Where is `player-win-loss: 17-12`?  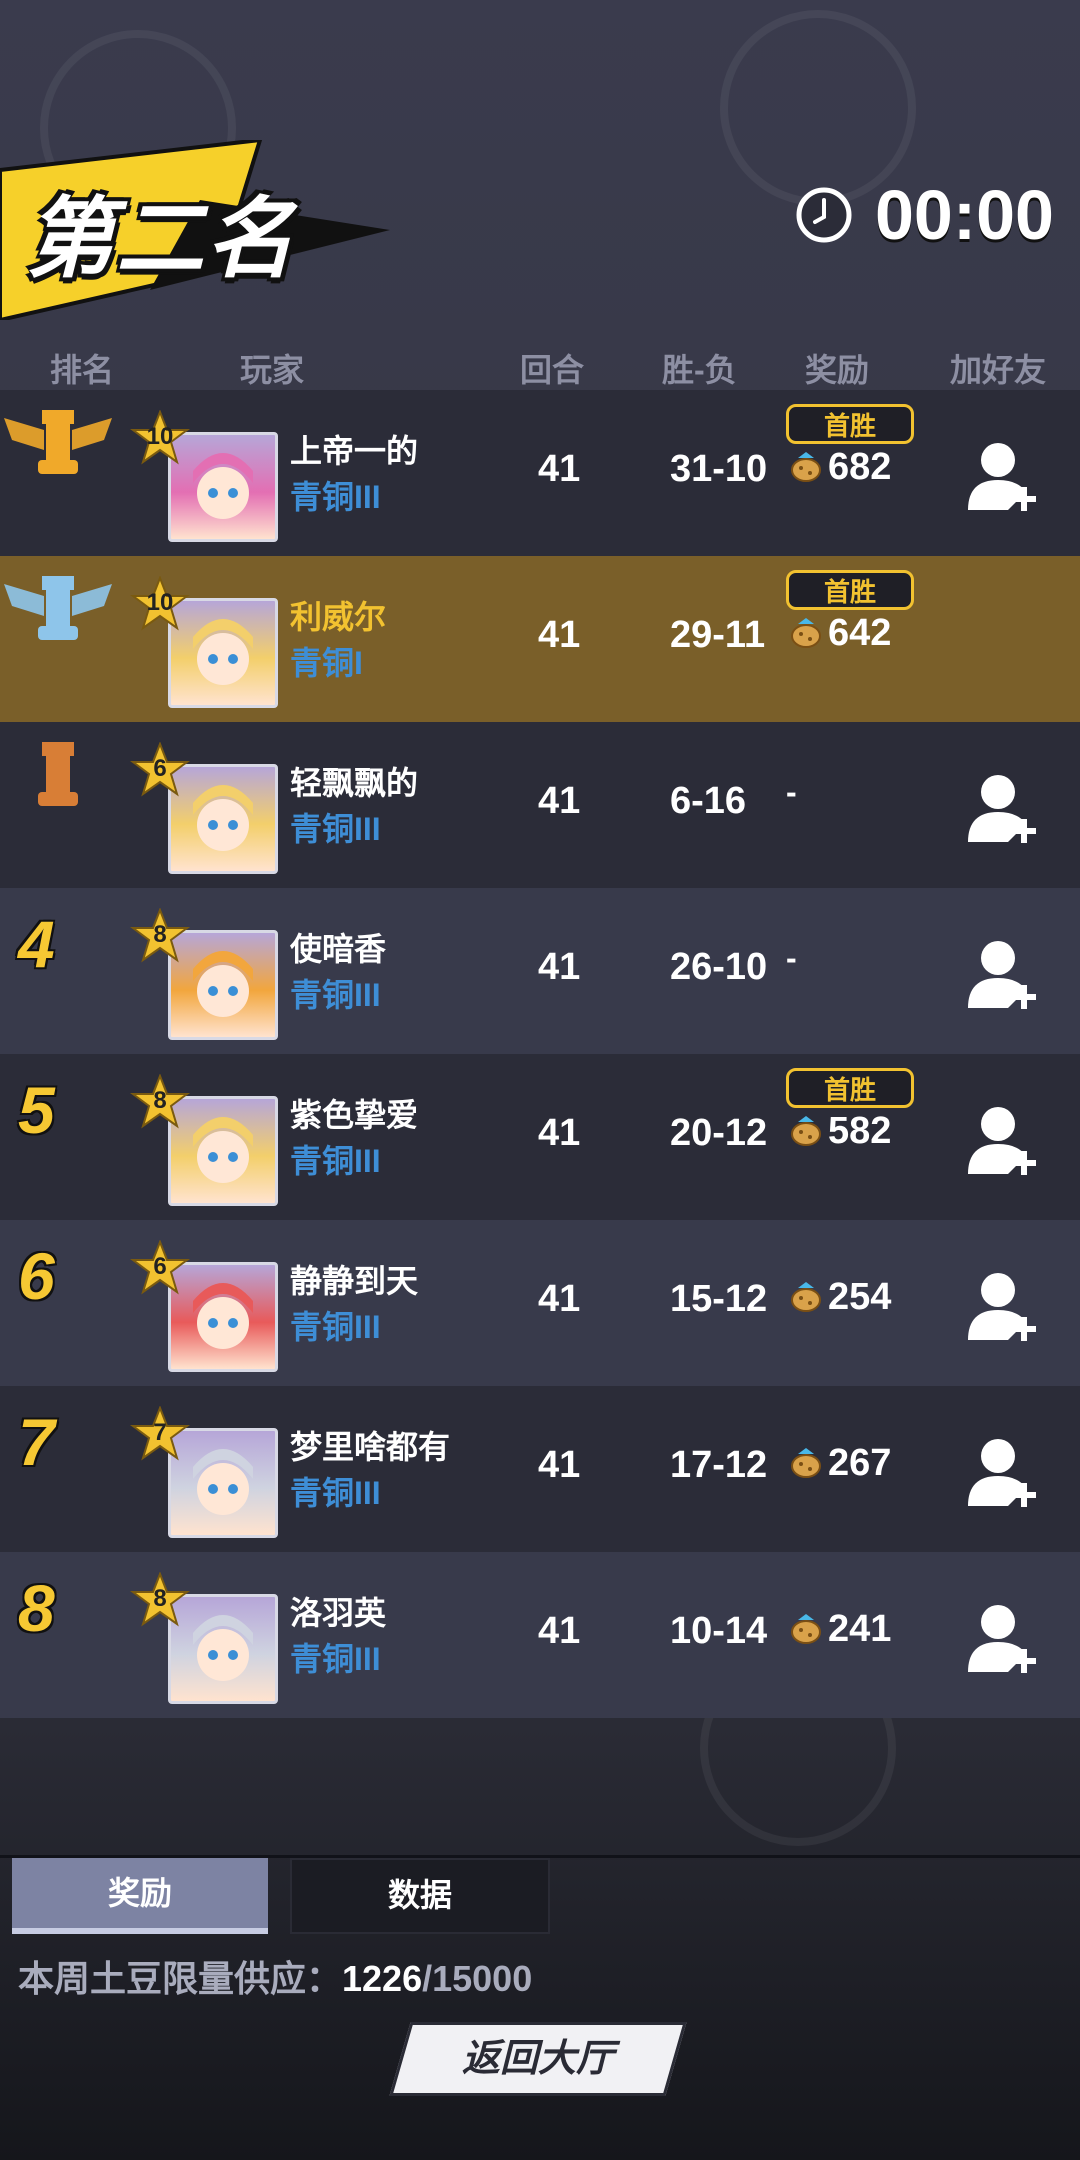
player-win-loss: 17-12 is located at coordinates (719, 1465).